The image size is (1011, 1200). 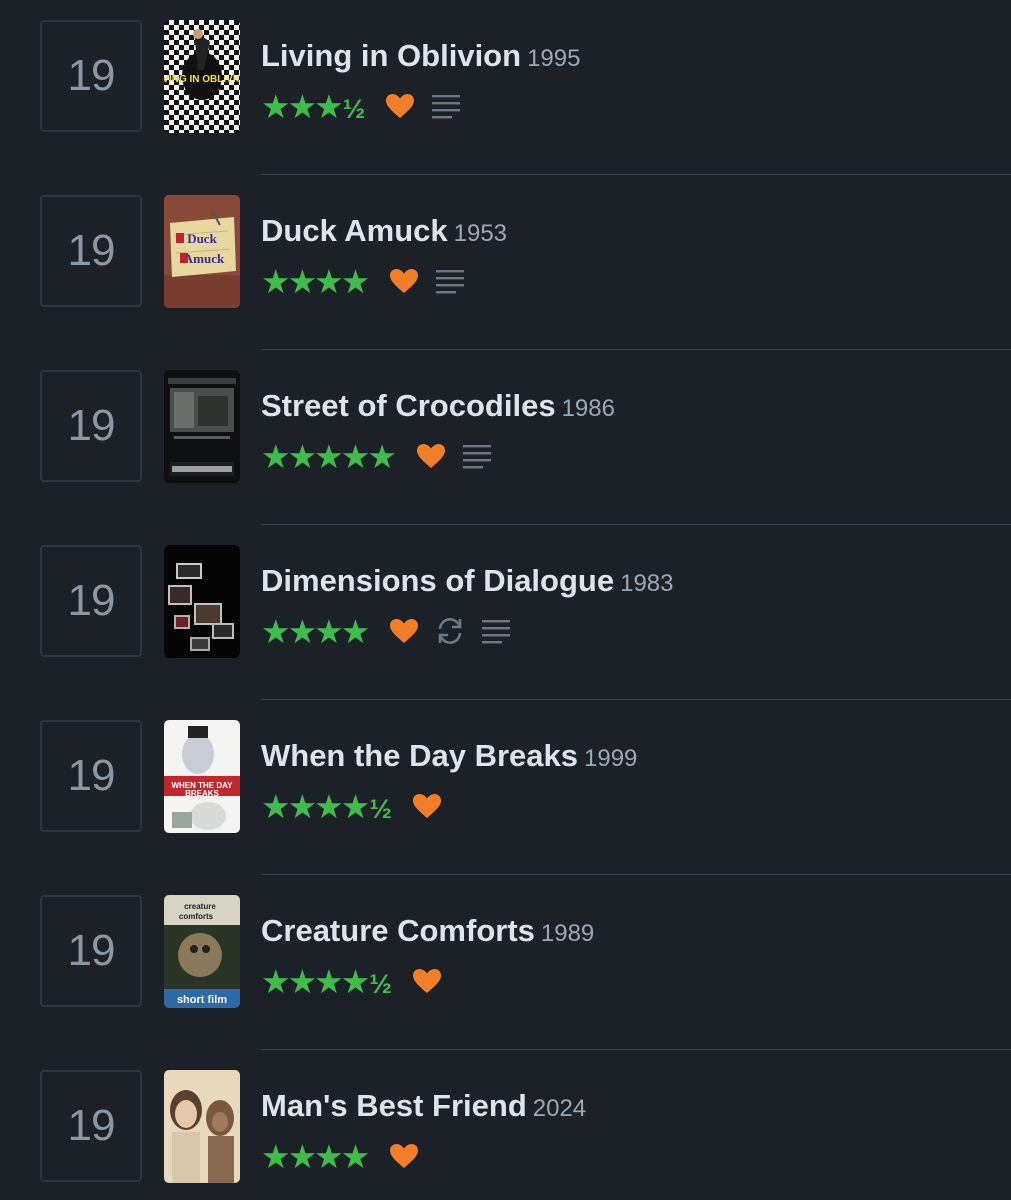 What do you see at coordinates (204, 258) in the screenshot?
I see `svg-text: Amuck` at bounding box center [204, 258].